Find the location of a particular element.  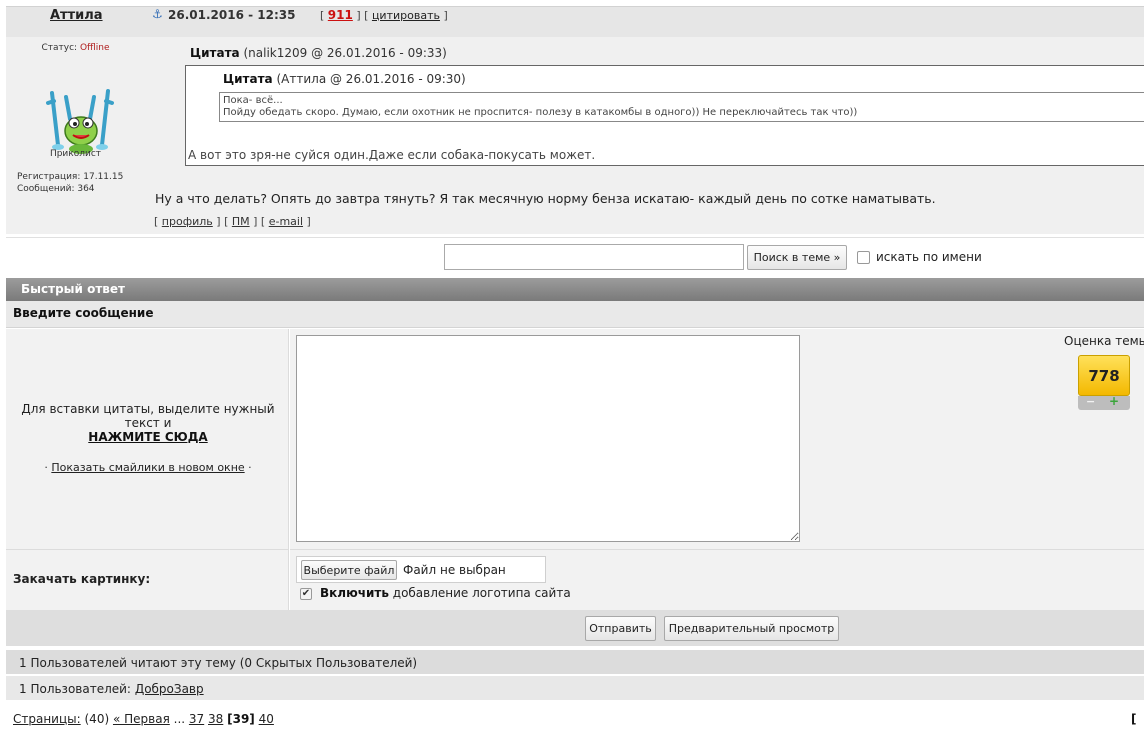

quick-reply-subheader is located at coordinates (575, 314).